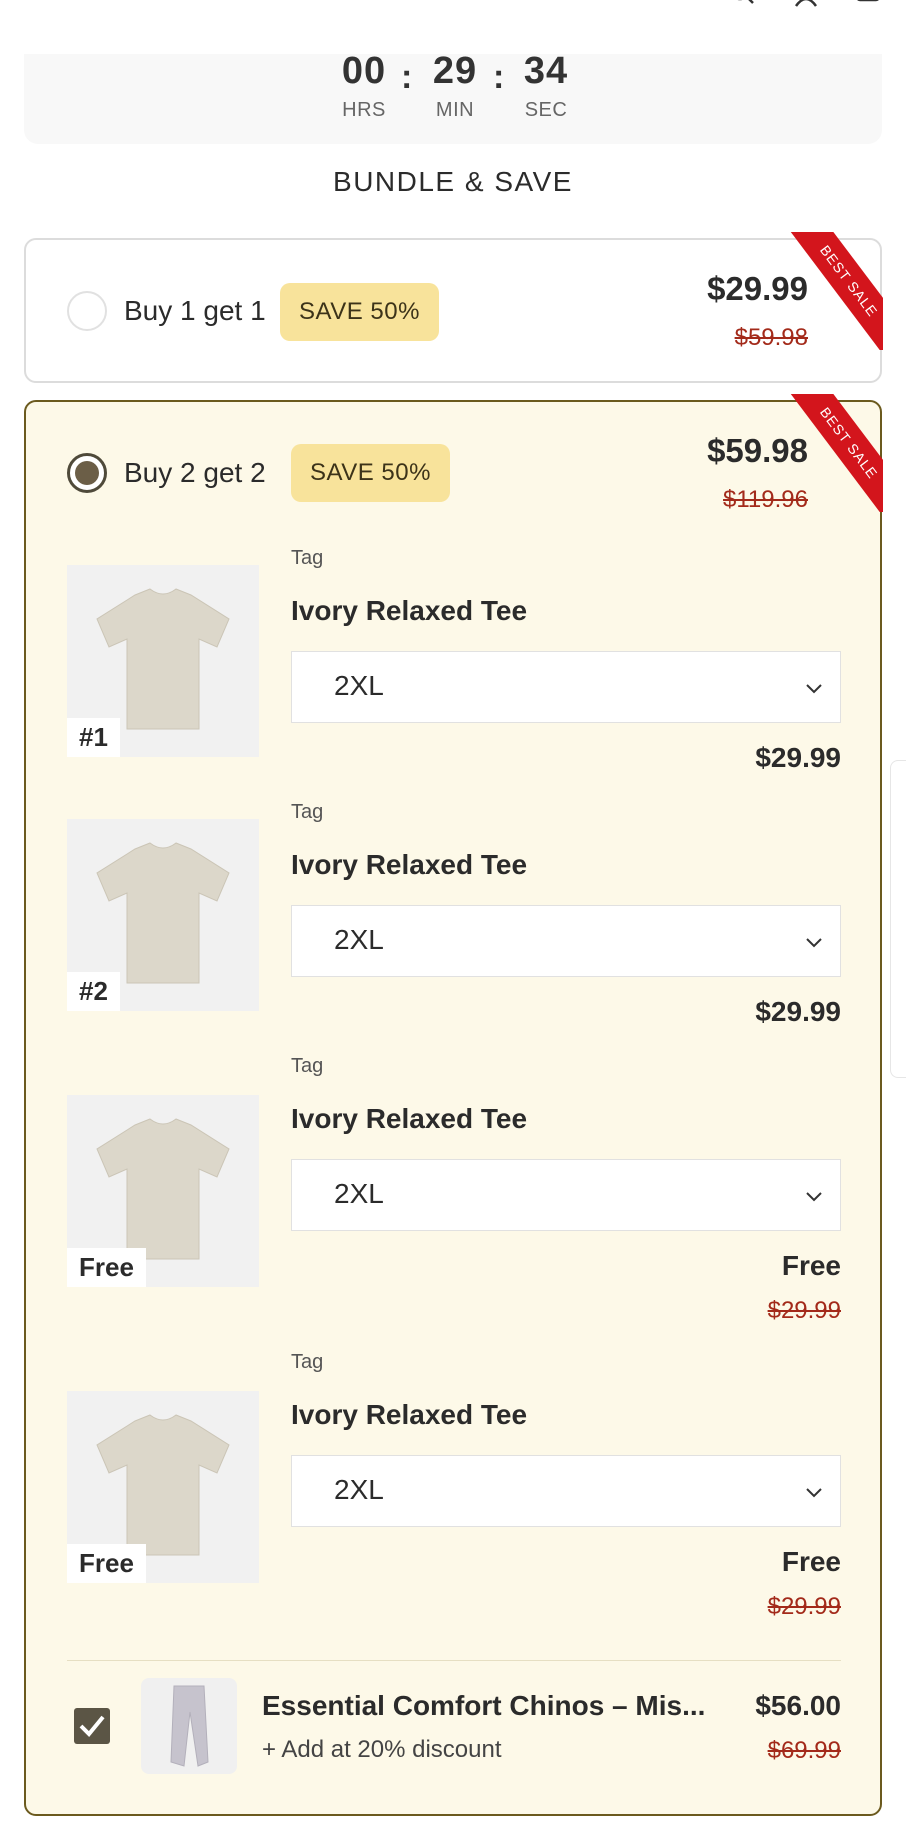 Image resolution: width=906 pixels, height=1838 pixels. I want to click on addon-checkbox, so click(92, 1726).